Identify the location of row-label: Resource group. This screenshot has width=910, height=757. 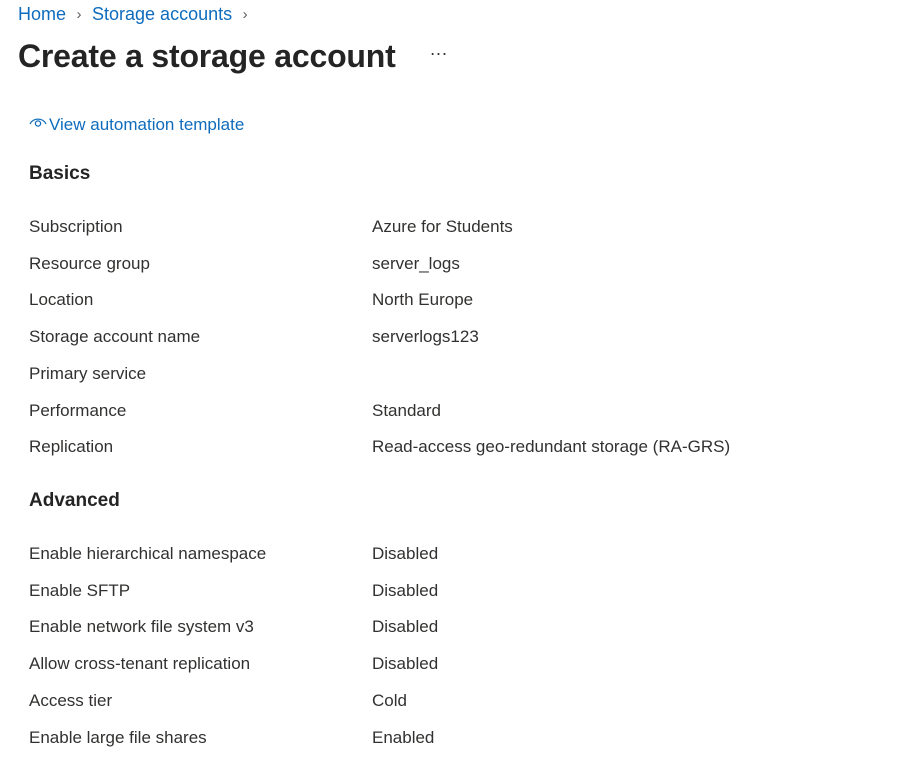
(89, 263).